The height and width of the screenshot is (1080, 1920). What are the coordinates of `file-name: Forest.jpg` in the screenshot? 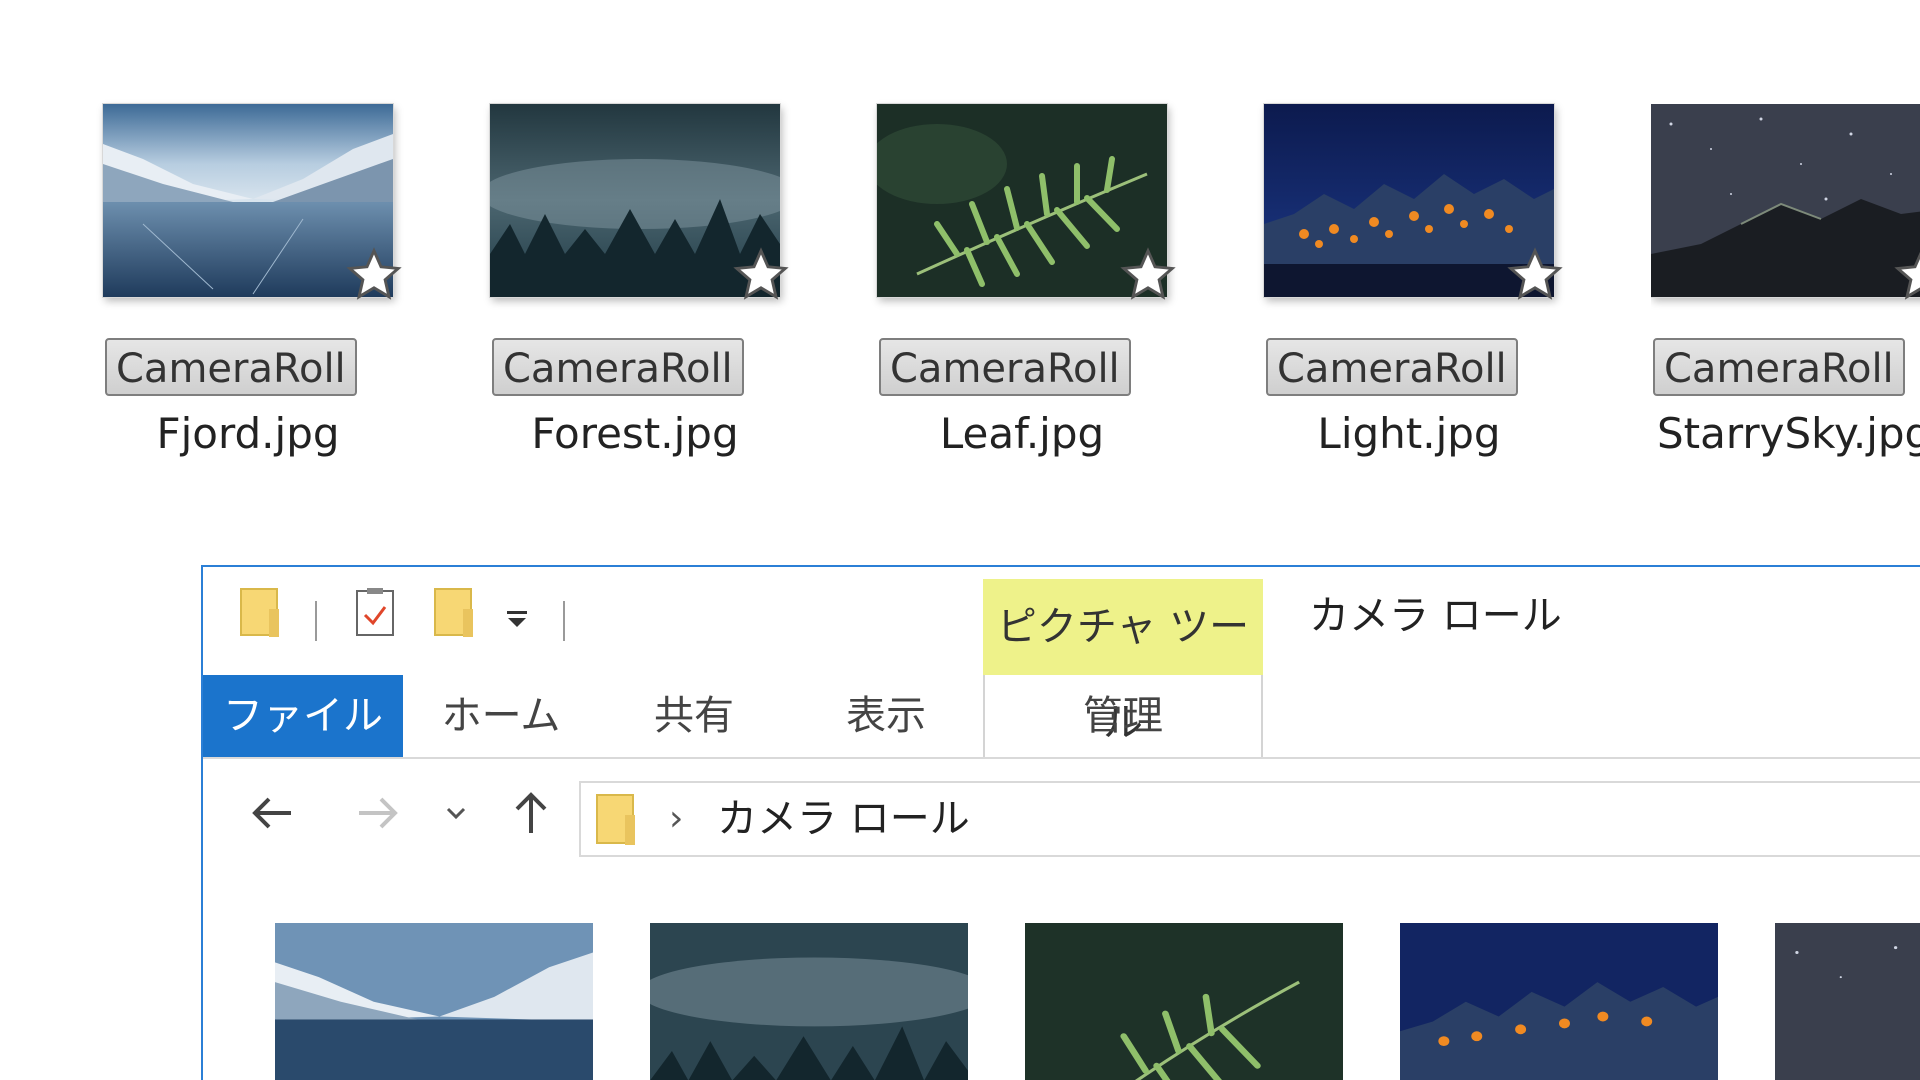 It's located at (635, 434).